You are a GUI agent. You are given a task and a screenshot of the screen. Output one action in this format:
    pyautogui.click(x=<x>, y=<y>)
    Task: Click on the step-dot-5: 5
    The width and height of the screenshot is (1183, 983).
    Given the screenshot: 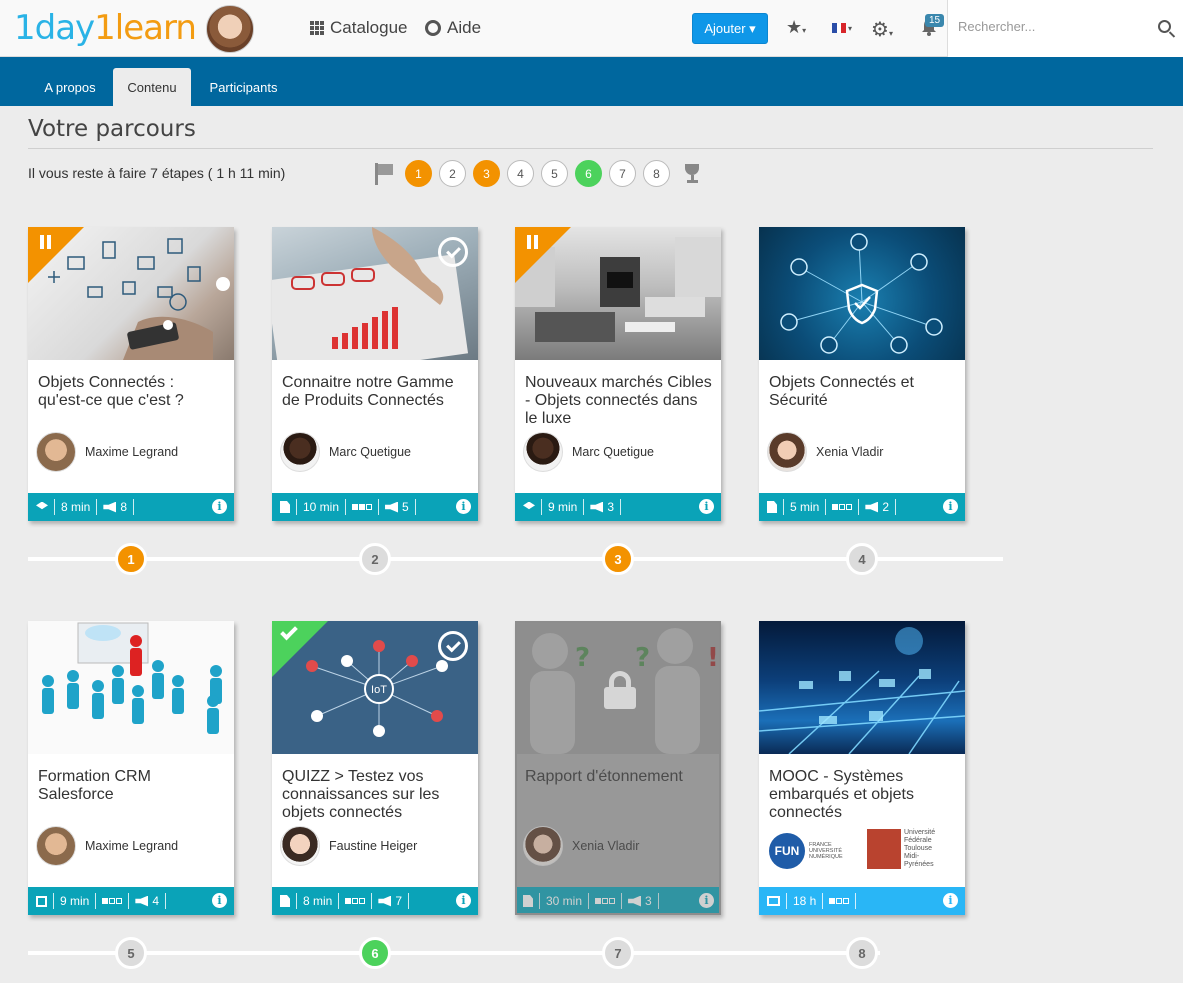 What is the action you would take?
    pyautogui.click(x=554, y=173)
    